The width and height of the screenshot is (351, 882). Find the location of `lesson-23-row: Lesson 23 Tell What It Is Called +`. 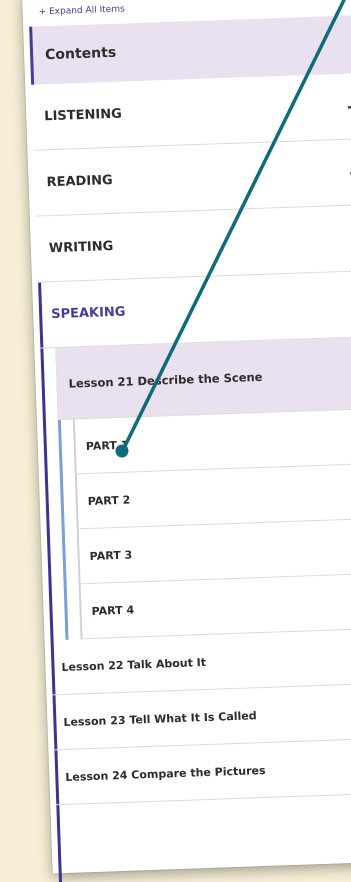

lesson-23-row: Lesson 23 Tell What It Is Called + is located at coordinates (201, 717).